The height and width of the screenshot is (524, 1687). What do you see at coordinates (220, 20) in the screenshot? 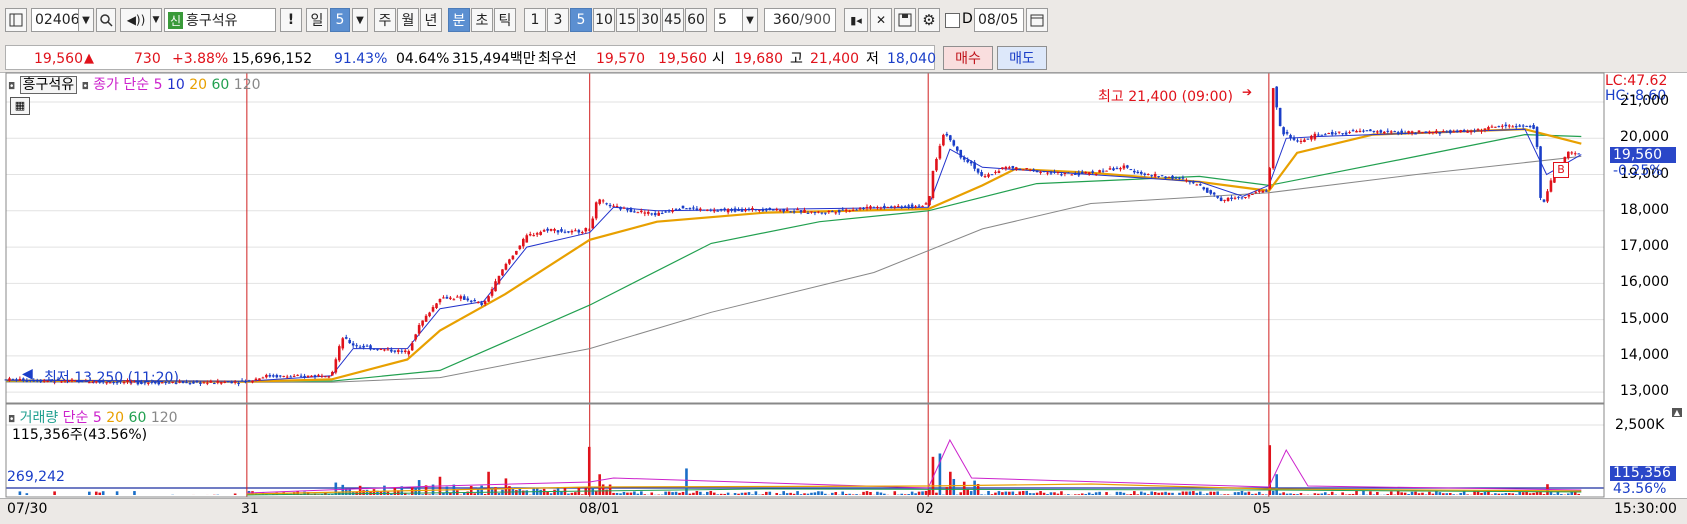
I see `stock-name-field: 신 흥구석유` at bounding box center [220, 20].